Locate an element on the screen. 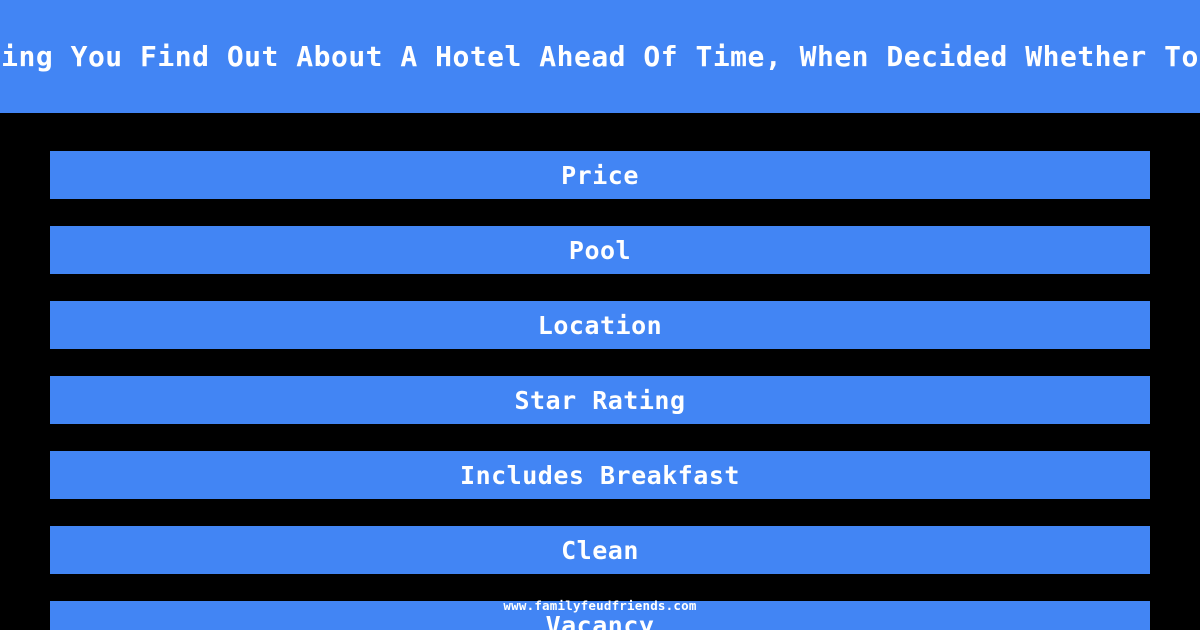 This screenshot has width=1200, height=630. answer-row-2: Pool is located at coordinates (600, 250).